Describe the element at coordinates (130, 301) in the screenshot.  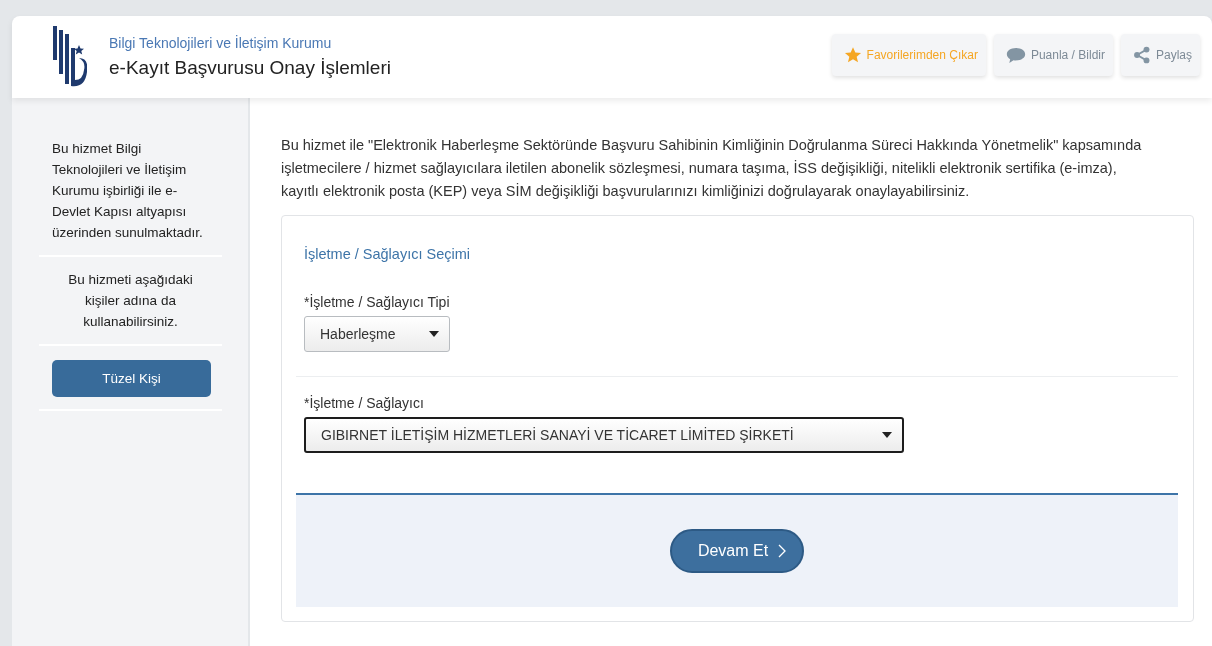
I see `on-behalf-text: Bu hizmeti aşağıdaki kişiler adına da kullanabilirsiniz.` at that location.